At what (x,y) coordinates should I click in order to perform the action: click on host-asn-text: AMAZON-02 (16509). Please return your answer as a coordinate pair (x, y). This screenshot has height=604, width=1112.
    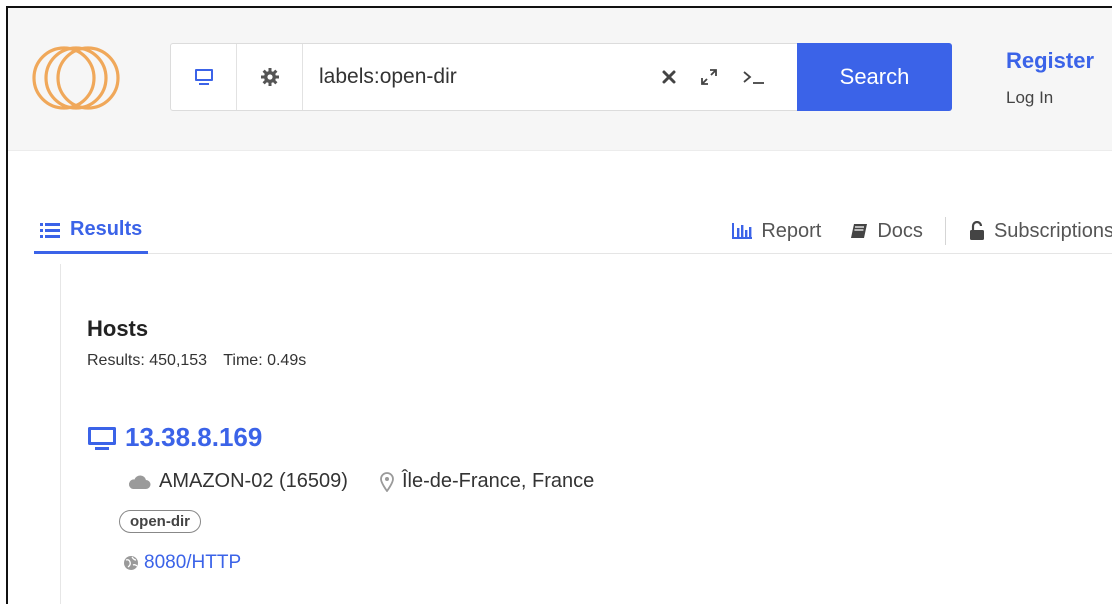
    Looking at the image, I should click on (253, 481).